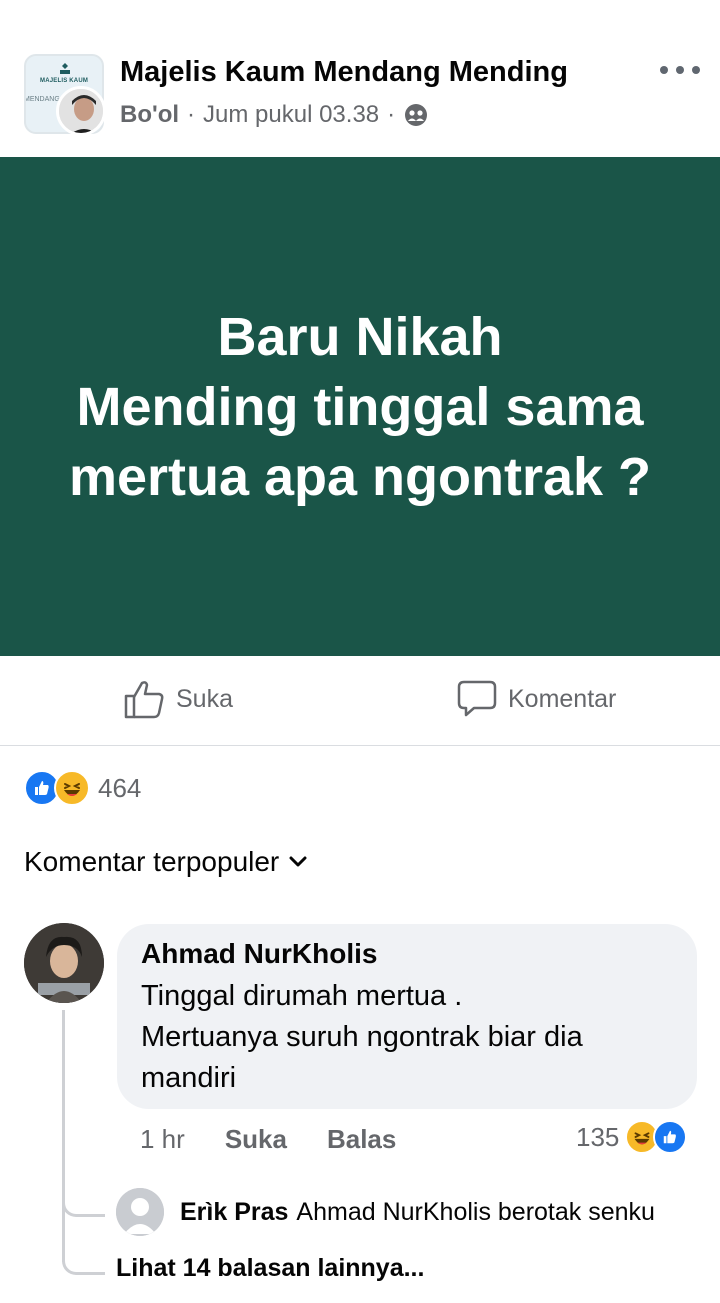 The width and height of the screenshot is (720, 1303). What do you see at coordinates (302, 996) in the screenshot?
I see `comment-text-line: Tinggal dirumah mertua .` at bounding box center [302, 996].